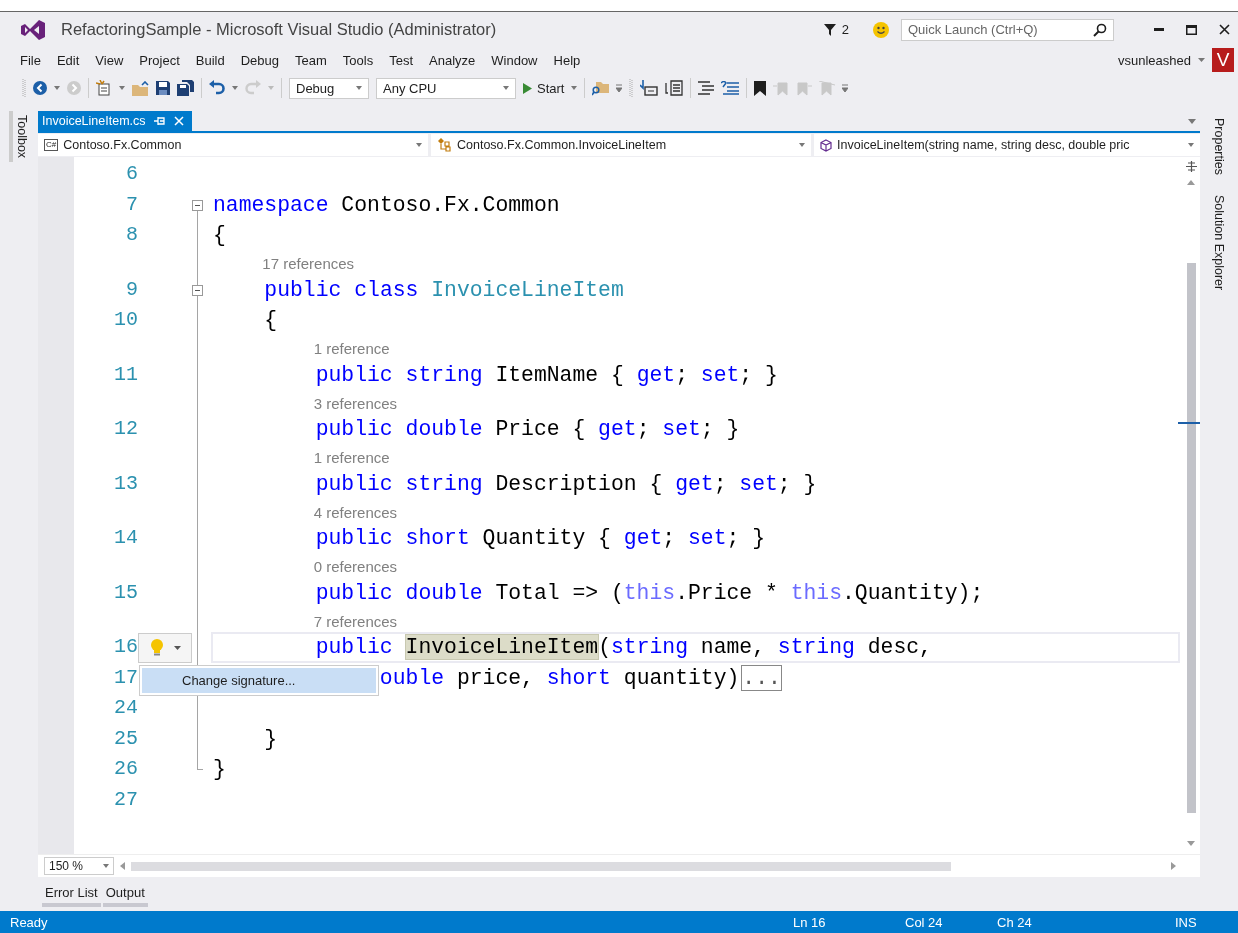 The image size is (1238, 933). I want to click on line-number: 26, so click(125, 769).